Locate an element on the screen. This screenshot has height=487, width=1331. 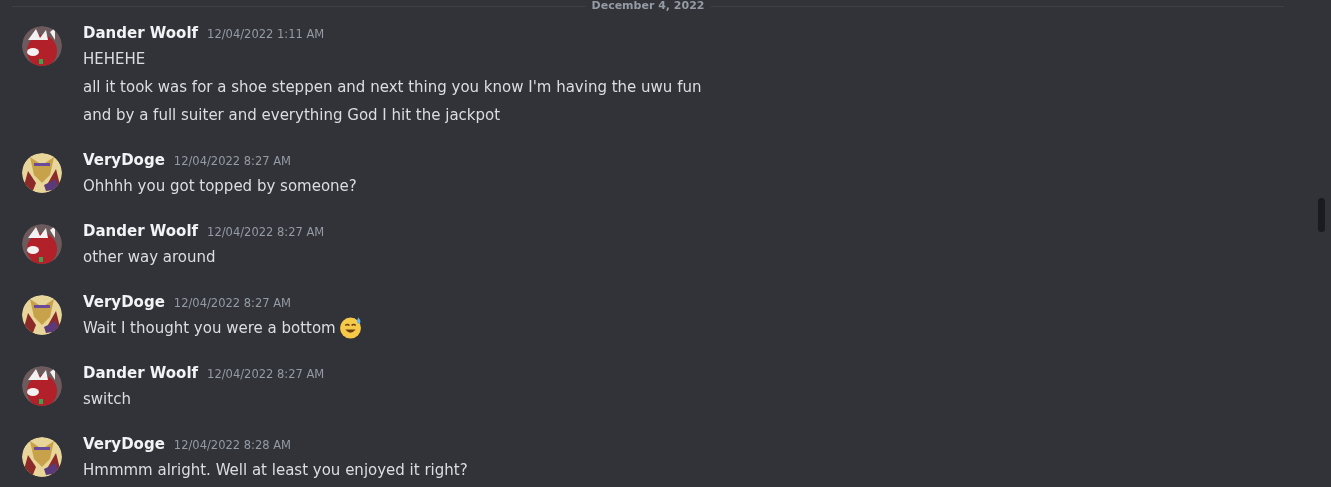
timestamp: 12/04/2022 8:28 AM is located at coordinates (232, 445).